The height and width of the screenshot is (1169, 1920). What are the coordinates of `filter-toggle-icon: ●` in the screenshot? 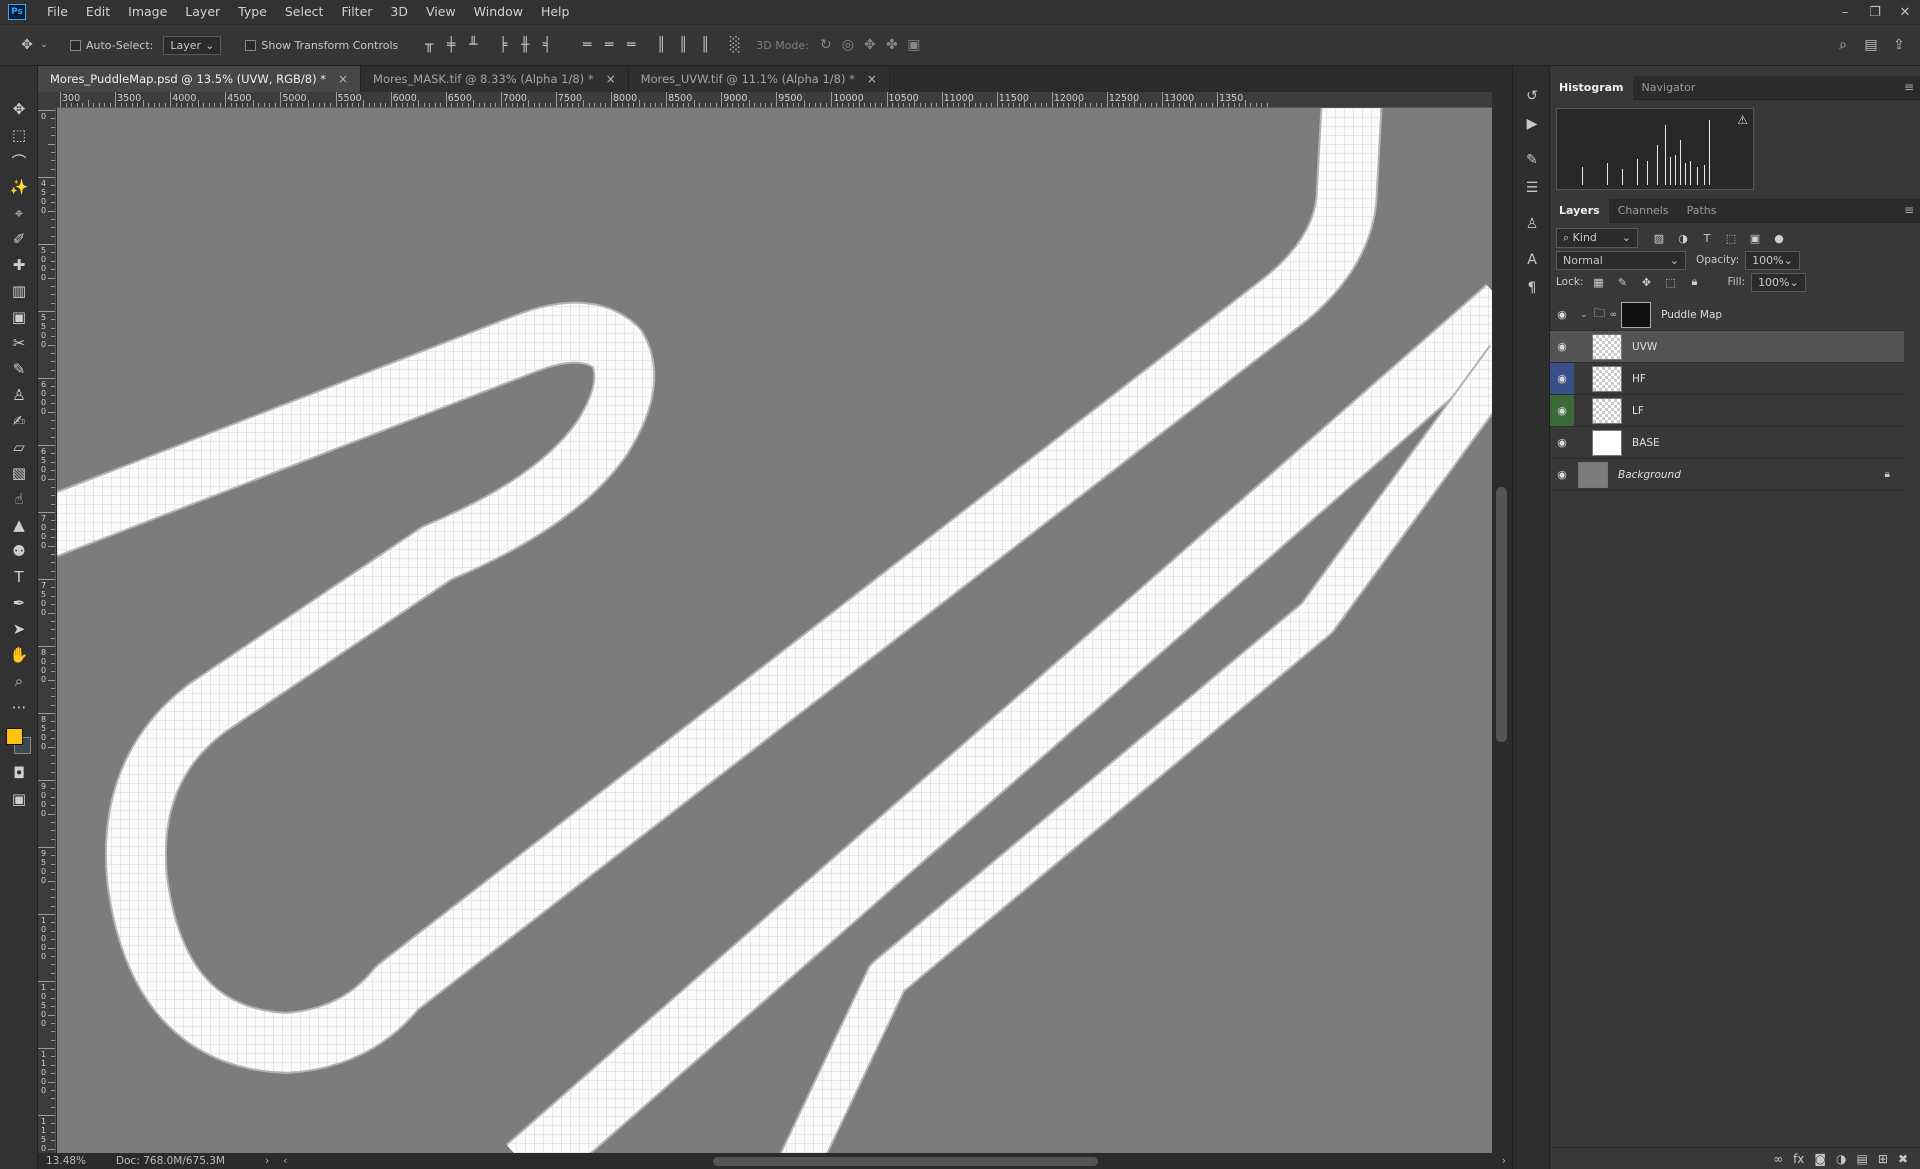 It's located at (1779, 238).